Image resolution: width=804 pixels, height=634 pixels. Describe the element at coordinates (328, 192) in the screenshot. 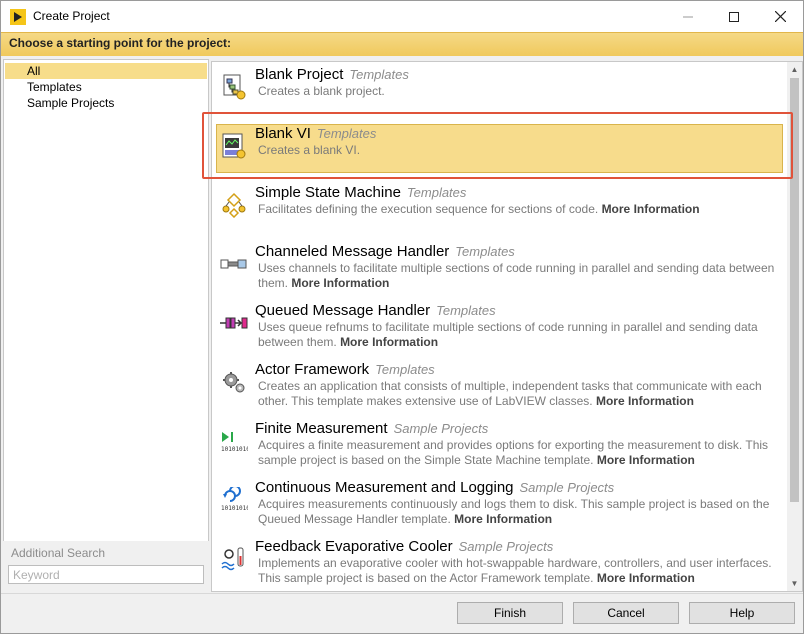

I see `template-title: Simple State Machine` at that location.